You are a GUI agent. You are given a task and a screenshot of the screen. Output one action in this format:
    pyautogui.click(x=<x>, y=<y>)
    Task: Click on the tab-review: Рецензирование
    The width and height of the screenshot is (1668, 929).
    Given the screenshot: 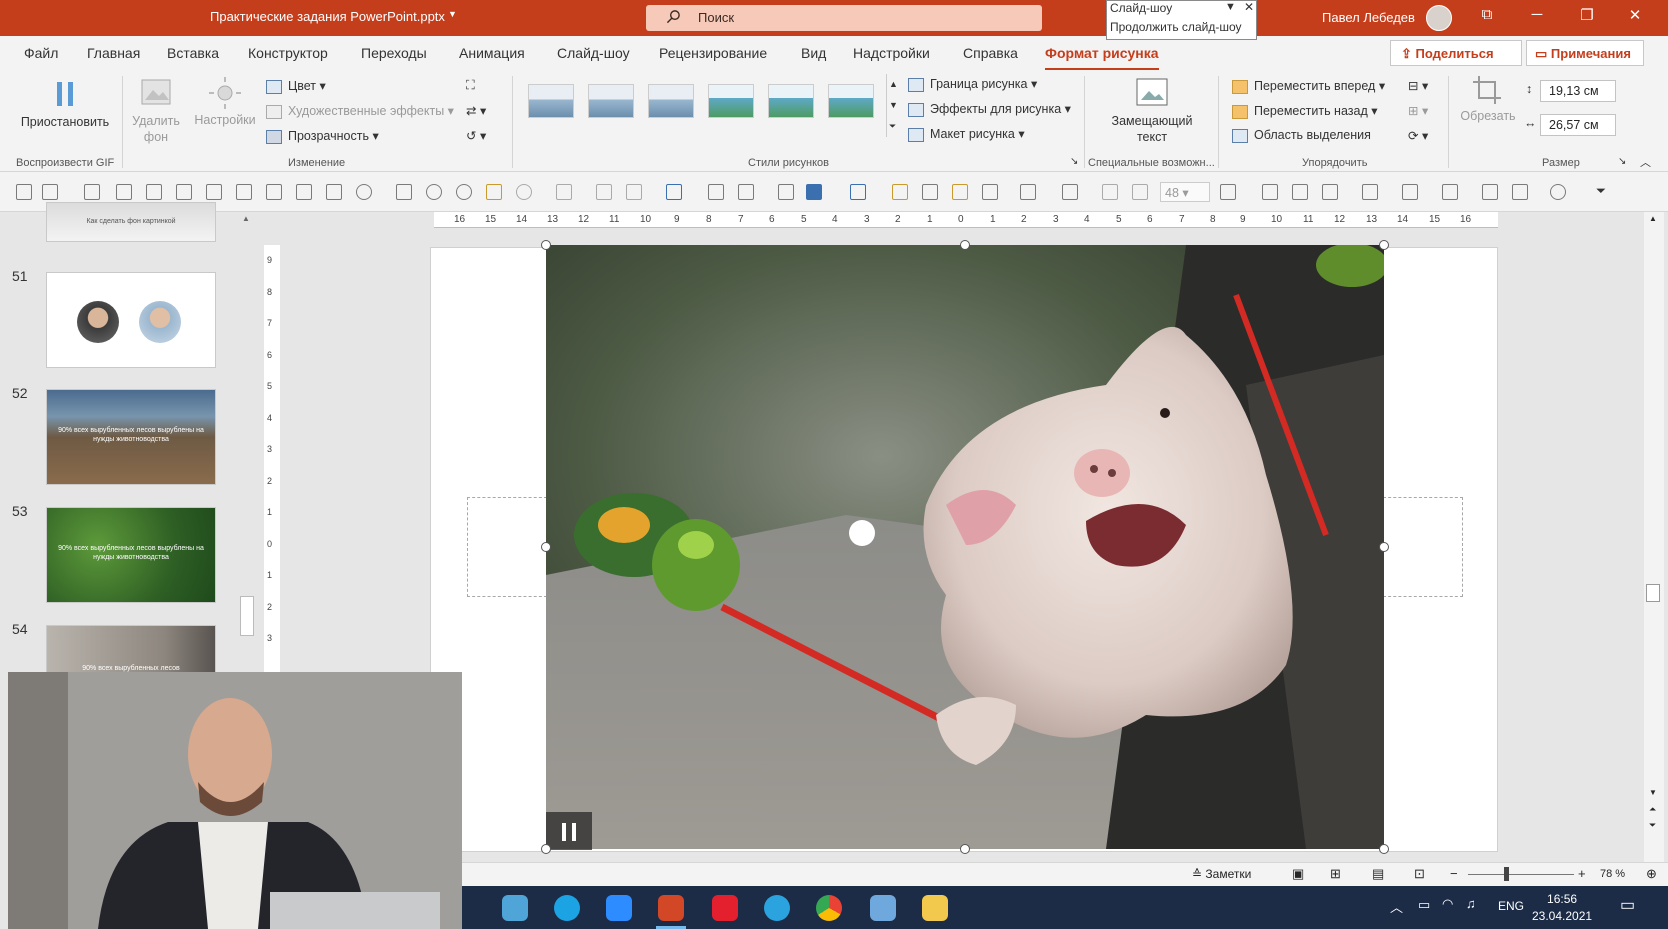 What is the action you would take?
    pyautogui.click(x=713, y=53)
    